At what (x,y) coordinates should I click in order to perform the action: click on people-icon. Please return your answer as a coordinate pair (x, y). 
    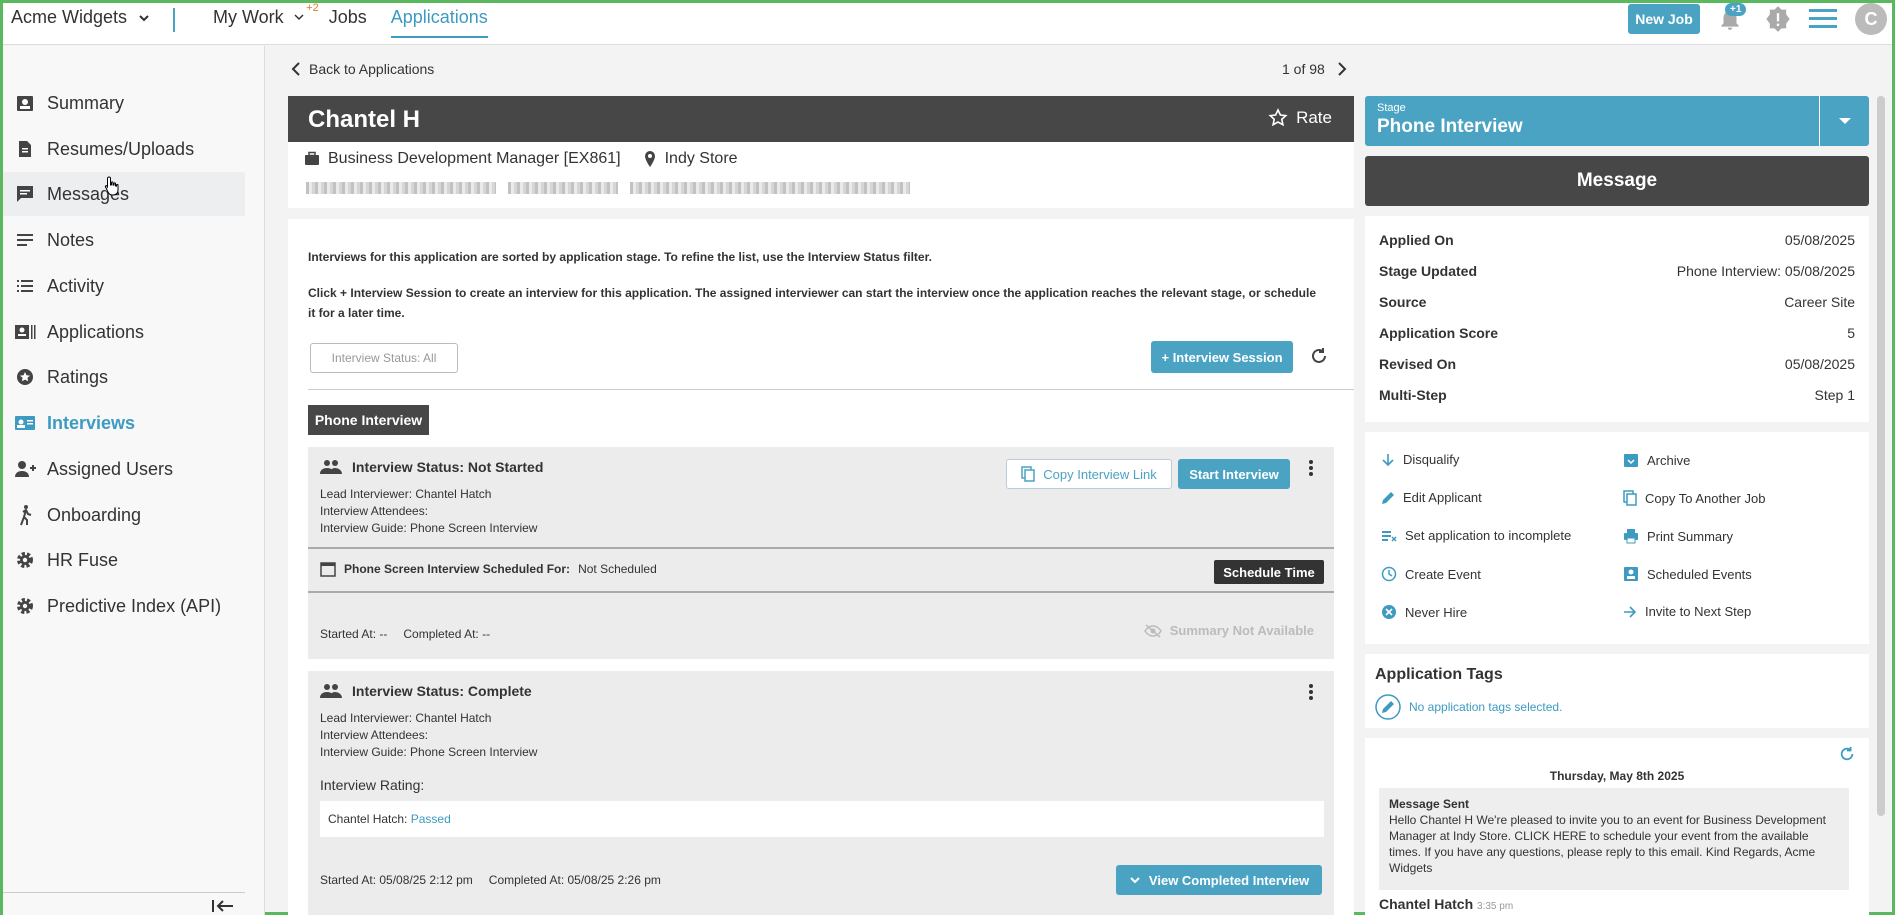
    Looking at the image, I should click on (331, 467).